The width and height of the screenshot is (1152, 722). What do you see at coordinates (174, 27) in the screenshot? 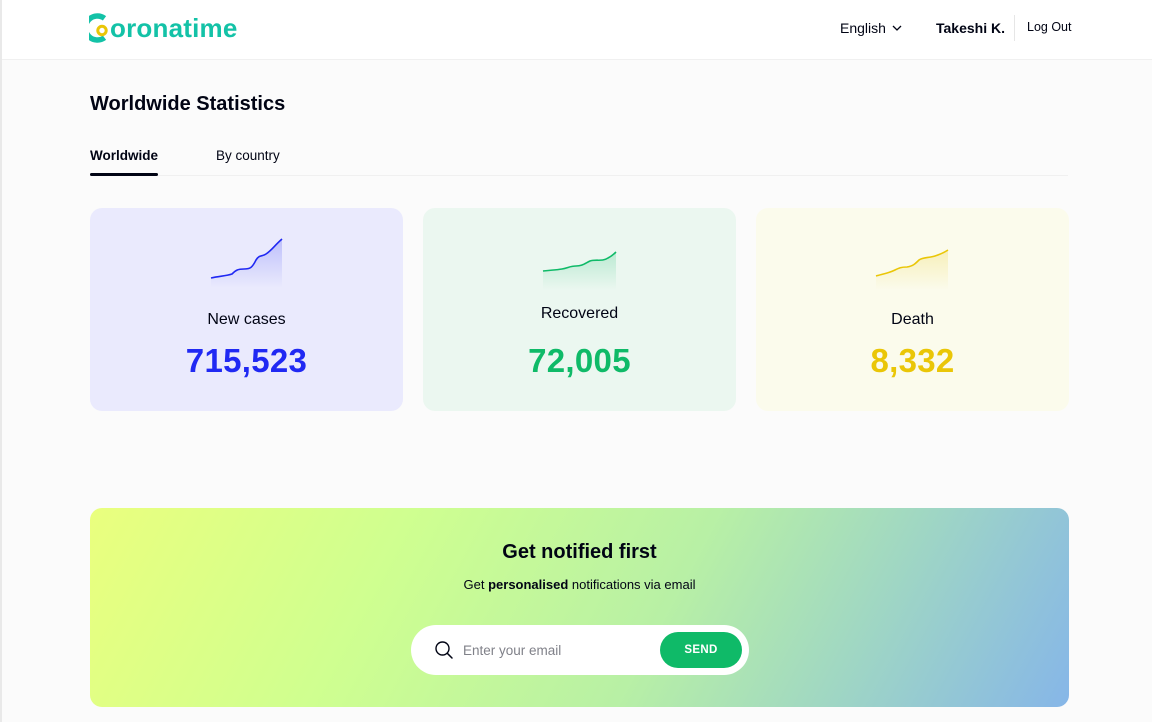
I see `logo-text: oronatime` at bounding box center [174, 27].